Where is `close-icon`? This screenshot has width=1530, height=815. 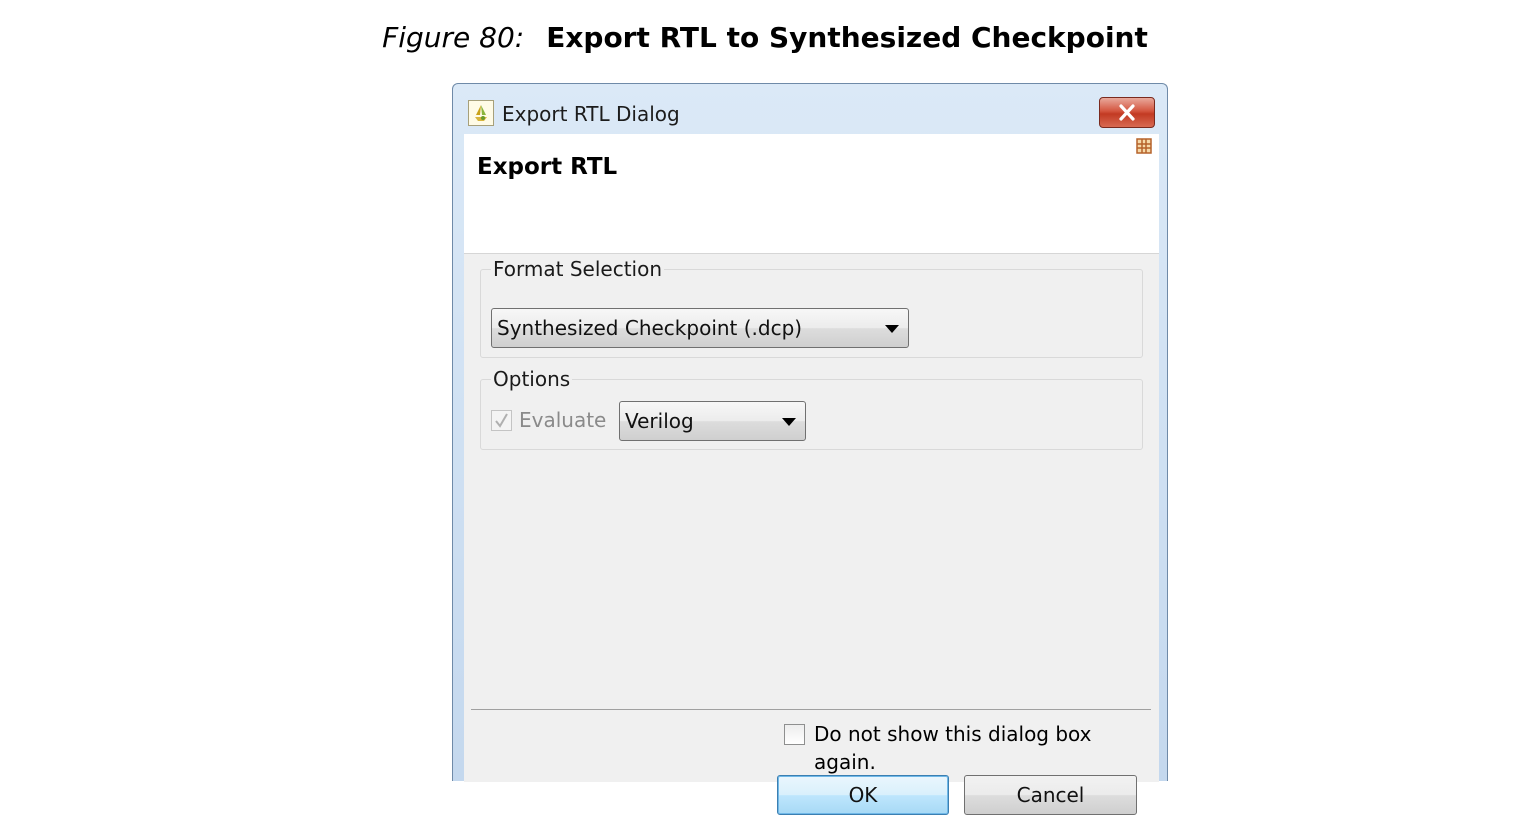
close-icon is located at coordinates (1127, 112).